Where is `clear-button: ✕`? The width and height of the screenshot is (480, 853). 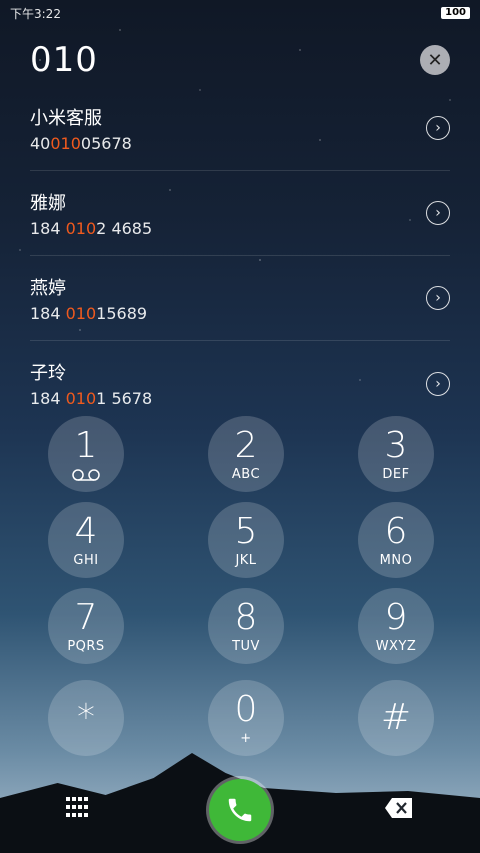 clear-button: ✕ is located at coordinates (435, 60).